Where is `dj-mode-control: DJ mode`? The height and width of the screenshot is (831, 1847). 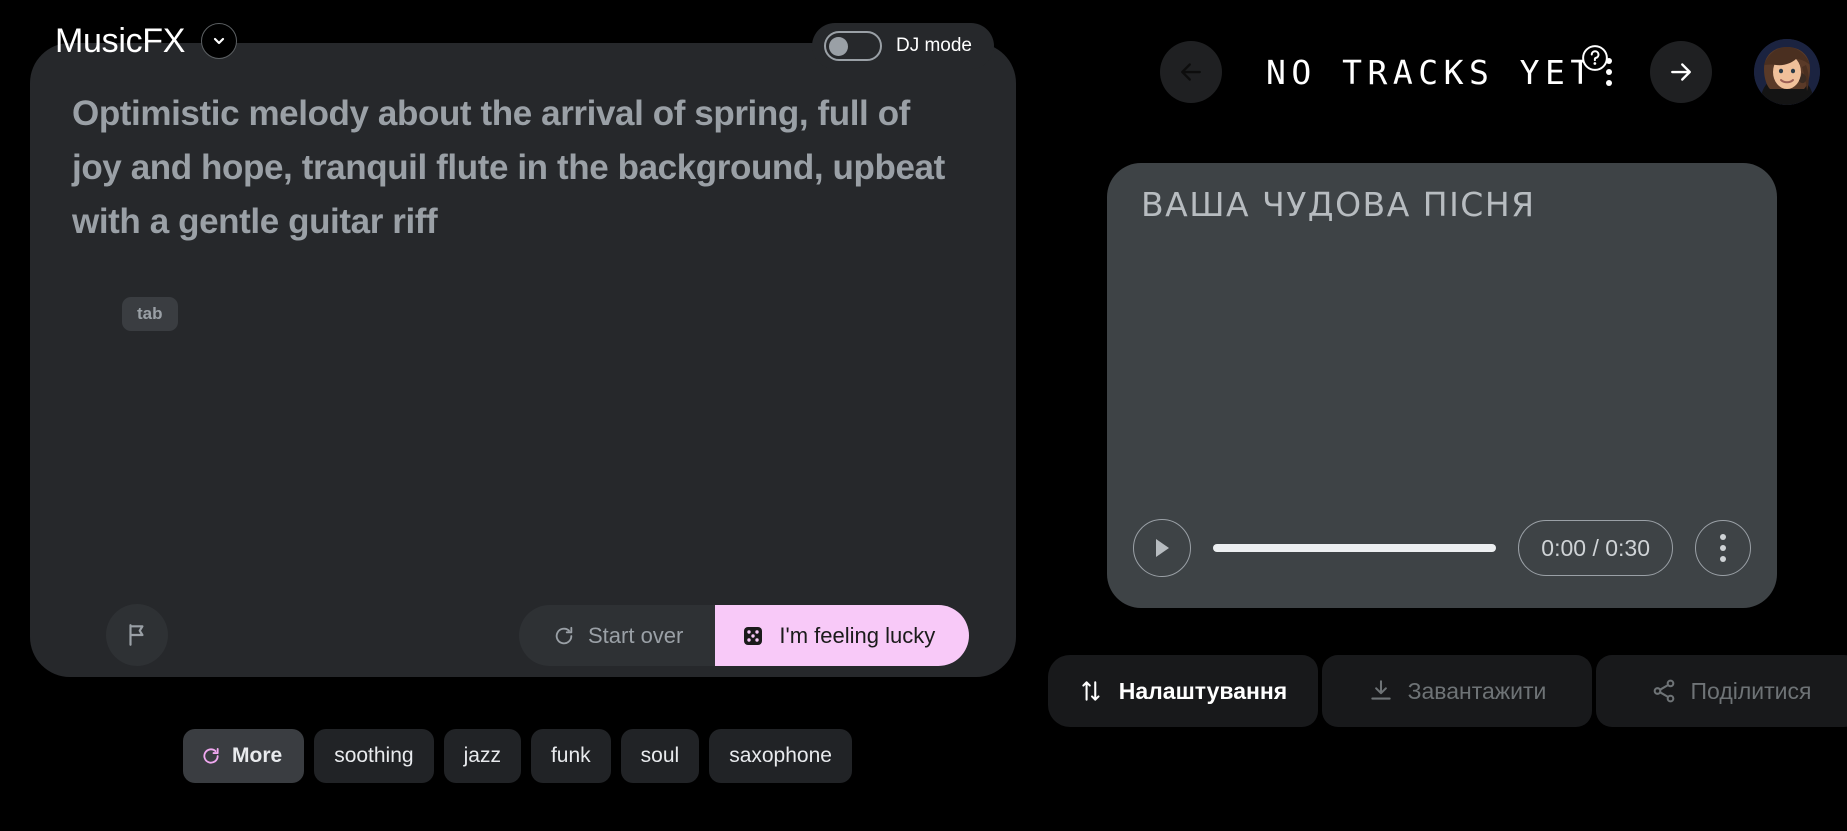 dj-mode-control: DJ mode is located at coordinates (902, 46).